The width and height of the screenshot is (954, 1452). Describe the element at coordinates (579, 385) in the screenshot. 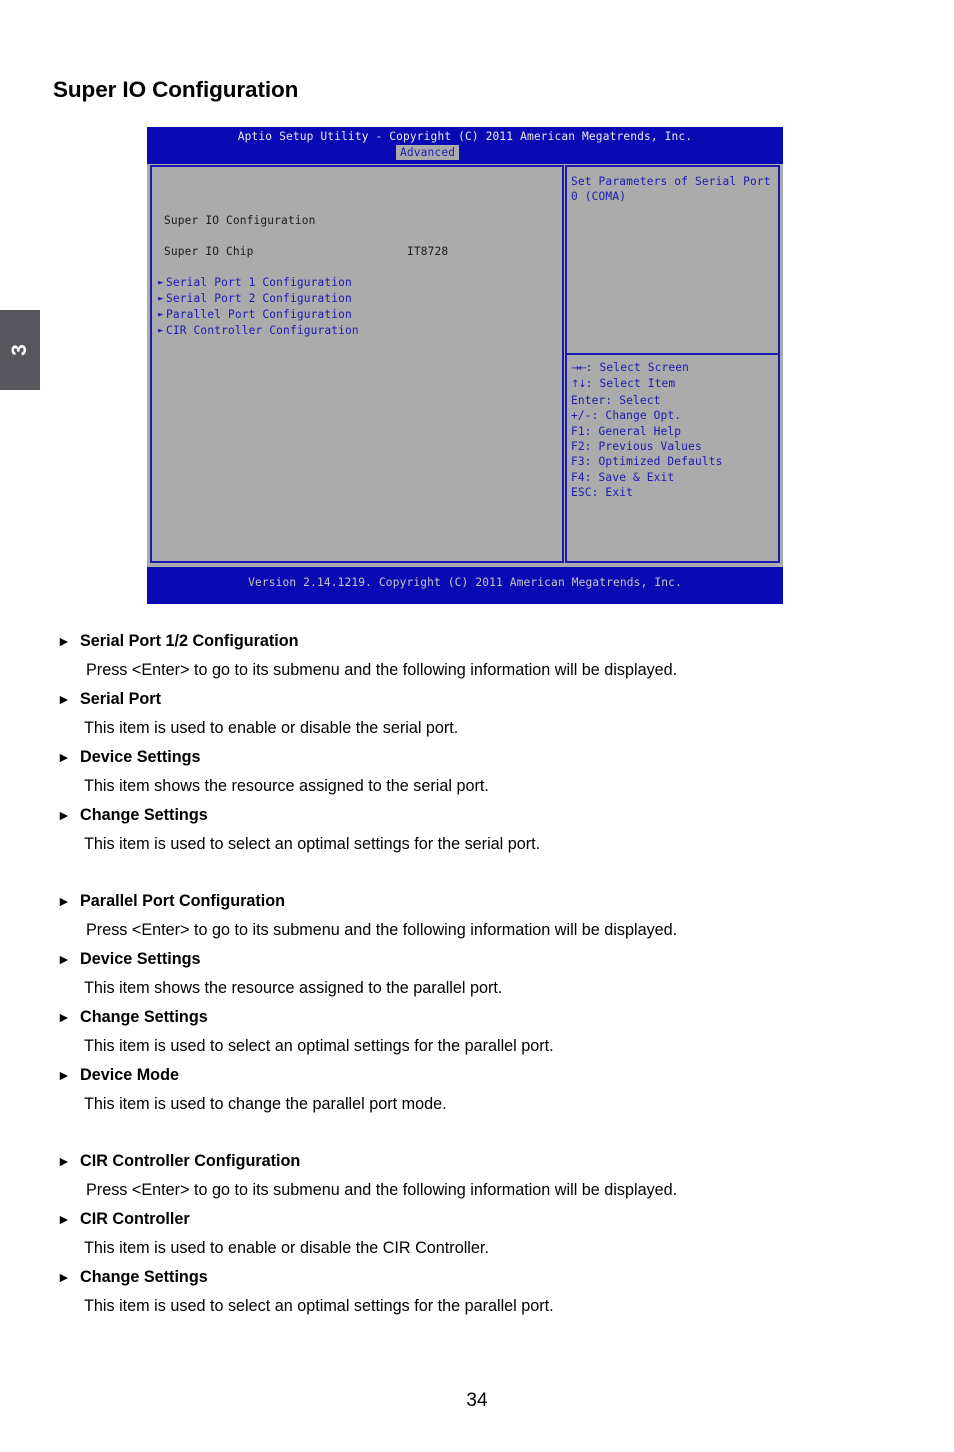

I see `nav-key-glyph-icon: ↑↓` at that location.